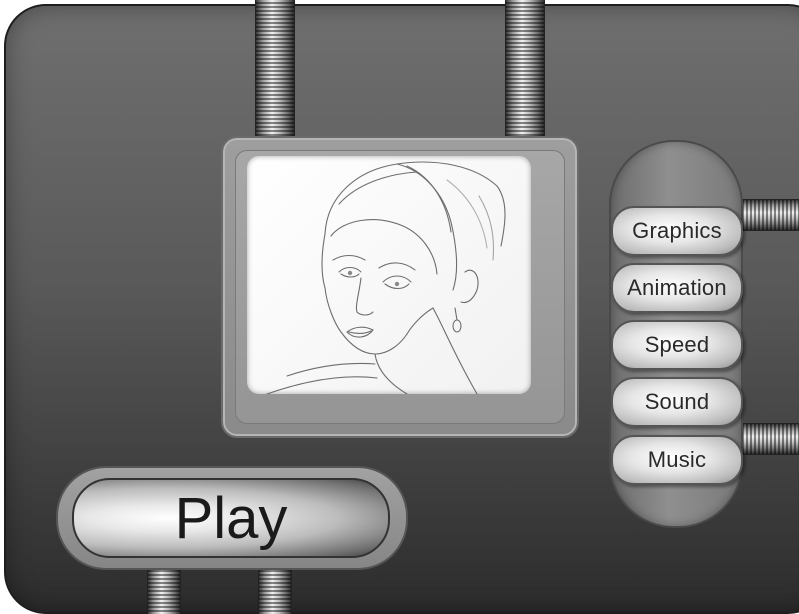 The width and height of the screenshot is (799, 614). What do you see at coordinates (677, 231) in the screenshot?
I see `graphics-button: Graphics` at bounding box center [677, 231].